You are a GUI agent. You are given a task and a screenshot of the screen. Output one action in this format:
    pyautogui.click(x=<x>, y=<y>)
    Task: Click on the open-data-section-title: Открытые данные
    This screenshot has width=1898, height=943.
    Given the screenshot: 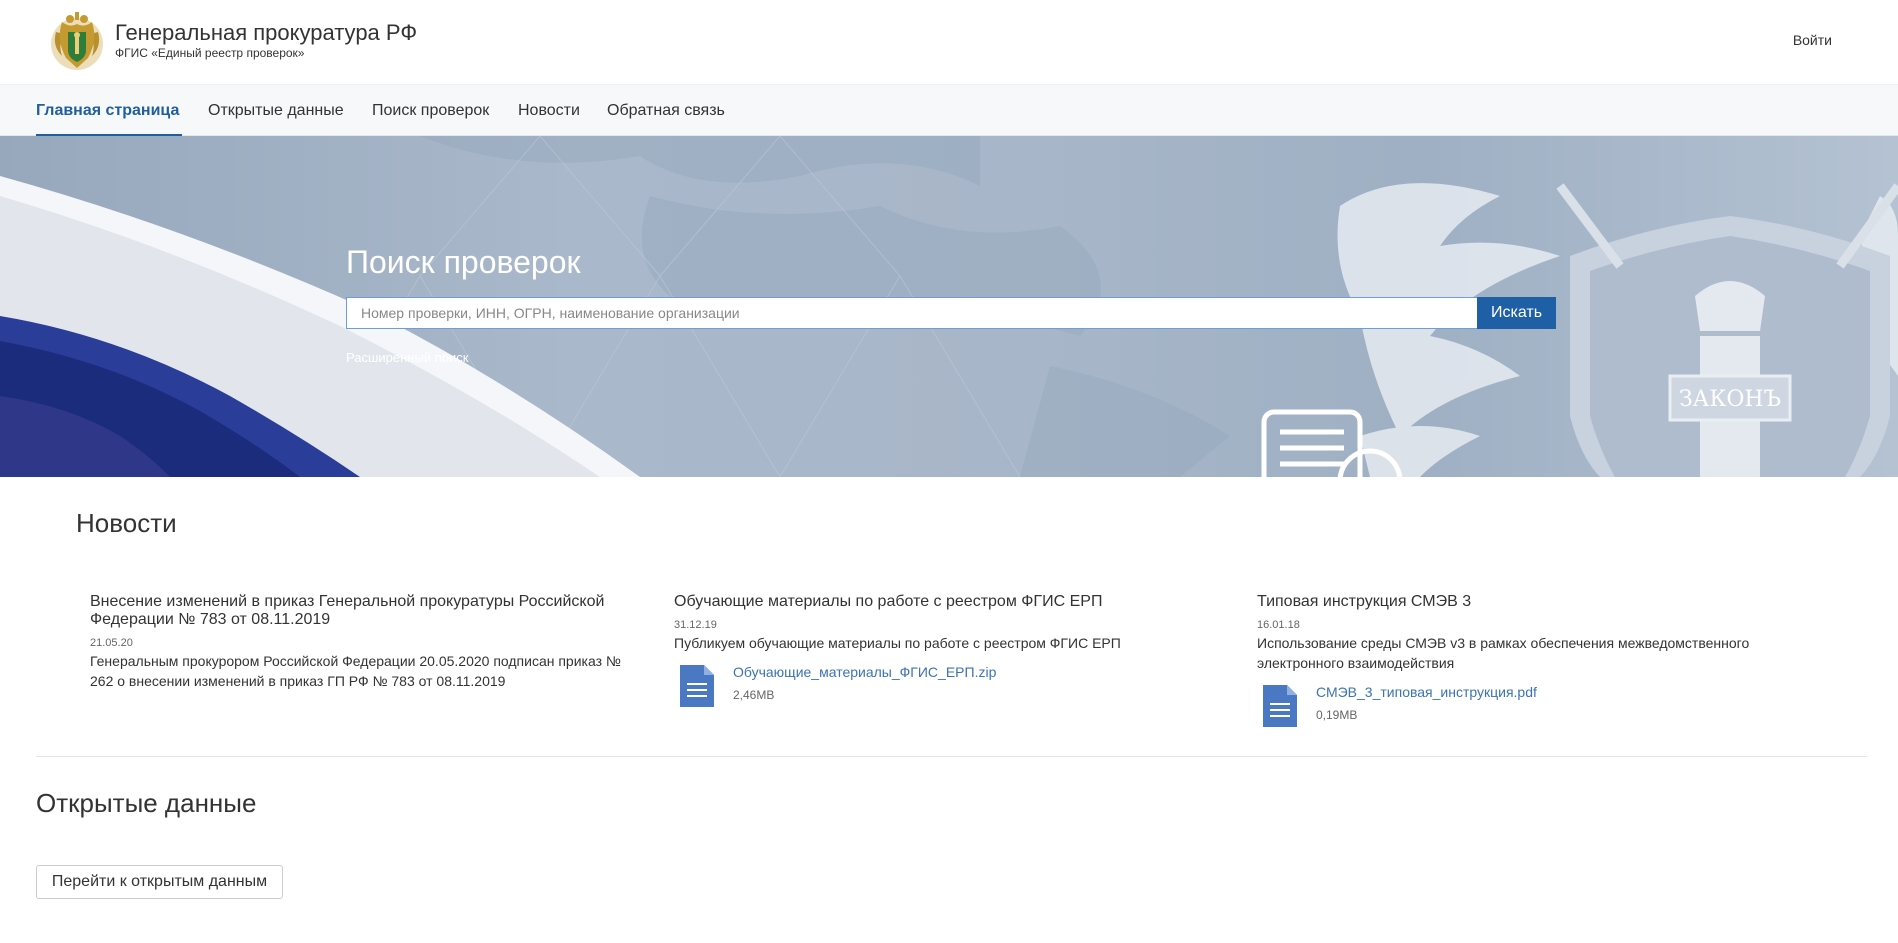 What is the action you would take?
    pyautogui.click(x=146, y=803)
    